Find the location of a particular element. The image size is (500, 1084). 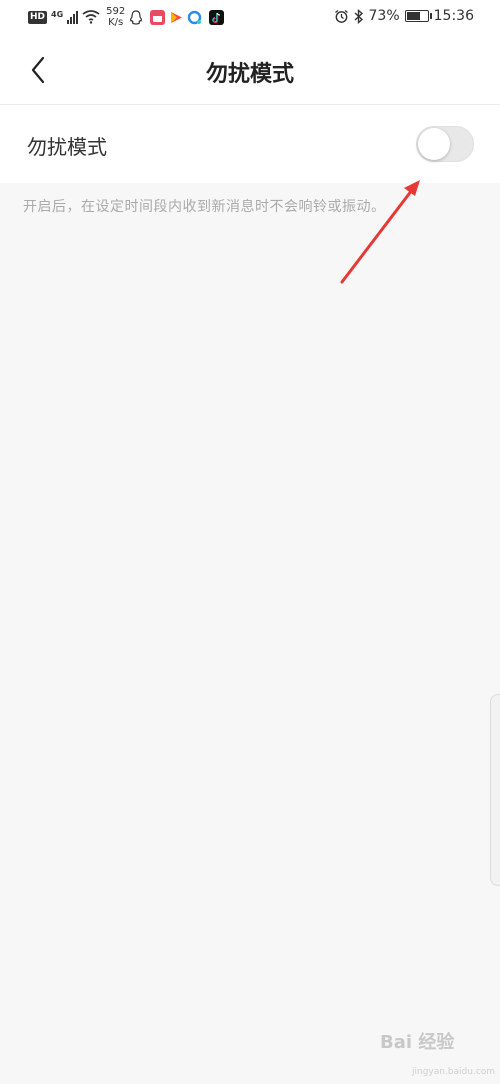

speed-value: 592 is located at coordinates (116, 11).